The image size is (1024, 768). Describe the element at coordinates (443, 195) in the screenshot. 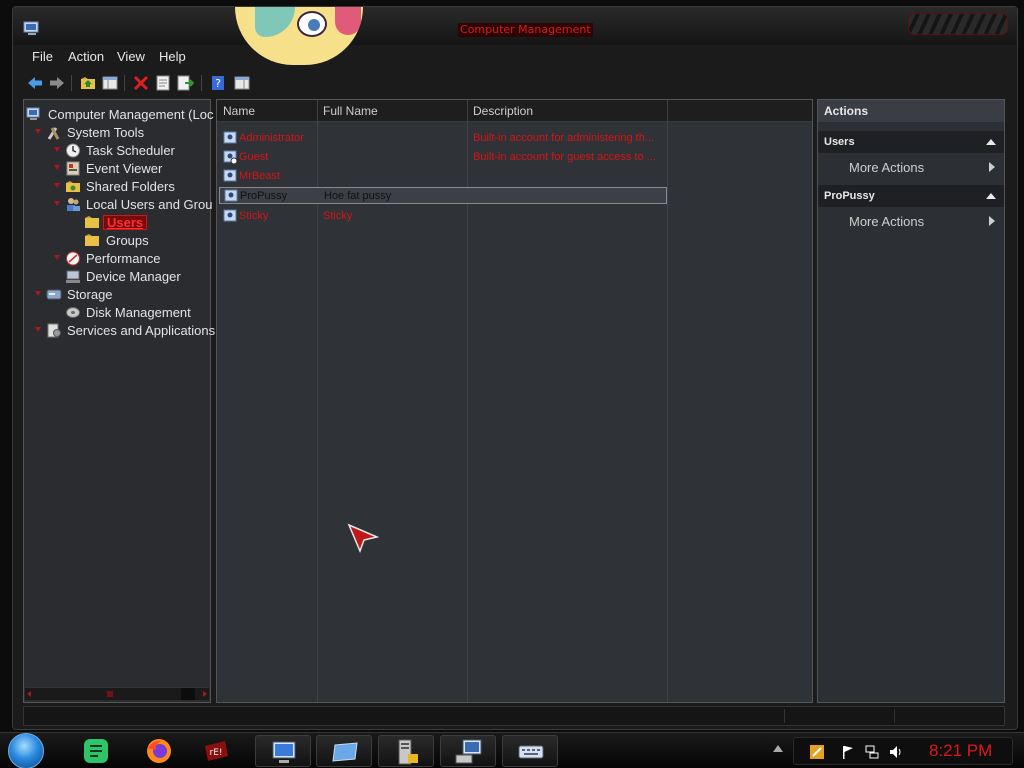

I see `list-item-selected: ProPussy Hoe fat pussy` at that location.